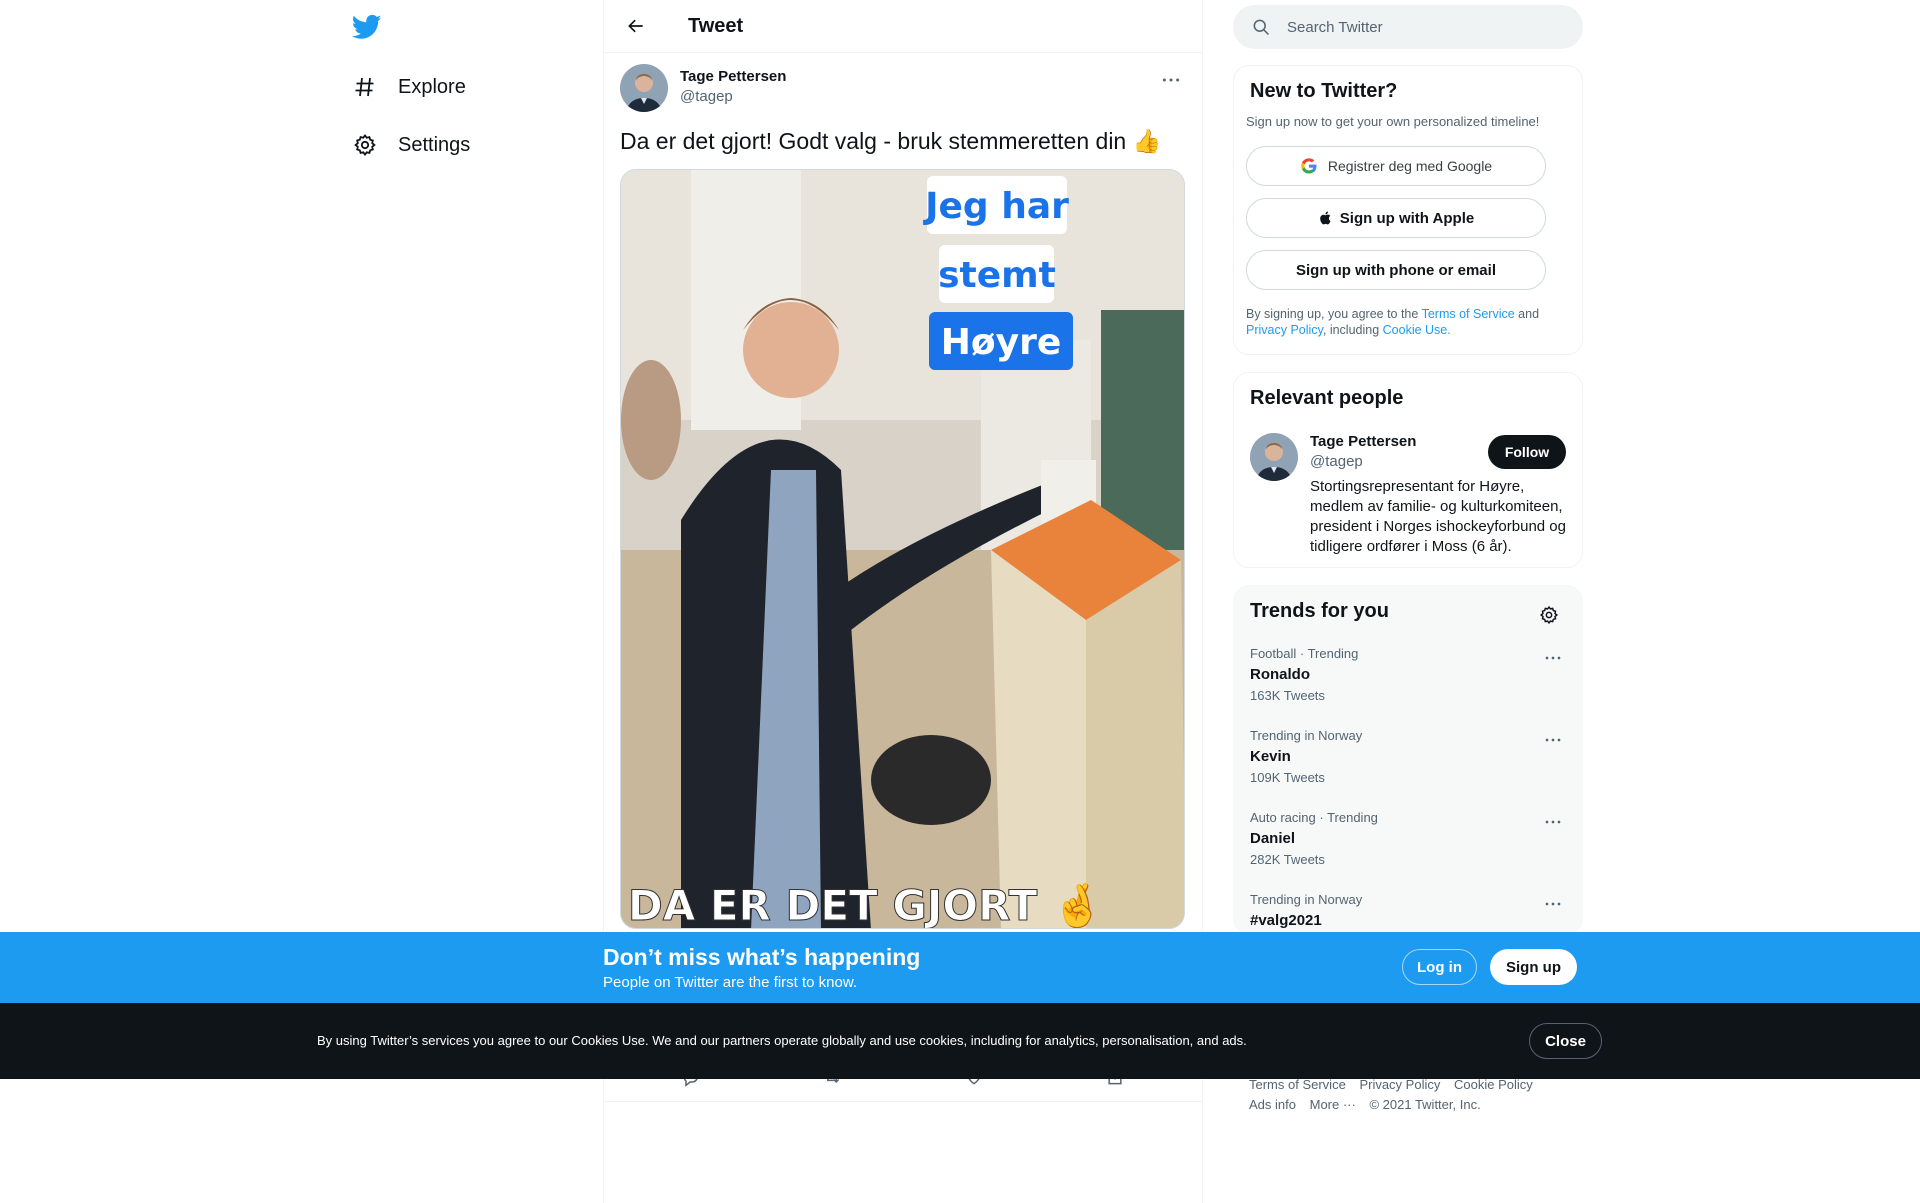  I want to click on arrow-left-icon, so click(635, 26).